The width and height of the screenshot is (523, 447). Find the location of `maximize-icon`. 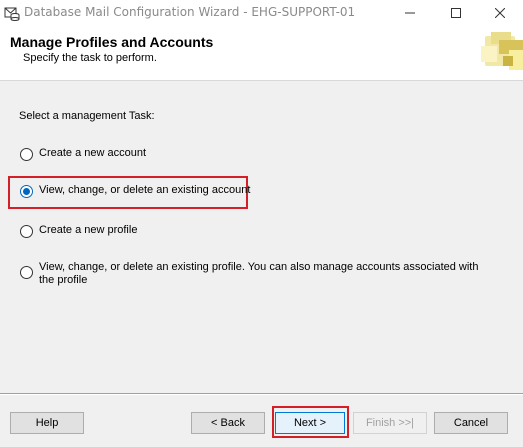

maximize-icon is located at coordinates (456, 12).